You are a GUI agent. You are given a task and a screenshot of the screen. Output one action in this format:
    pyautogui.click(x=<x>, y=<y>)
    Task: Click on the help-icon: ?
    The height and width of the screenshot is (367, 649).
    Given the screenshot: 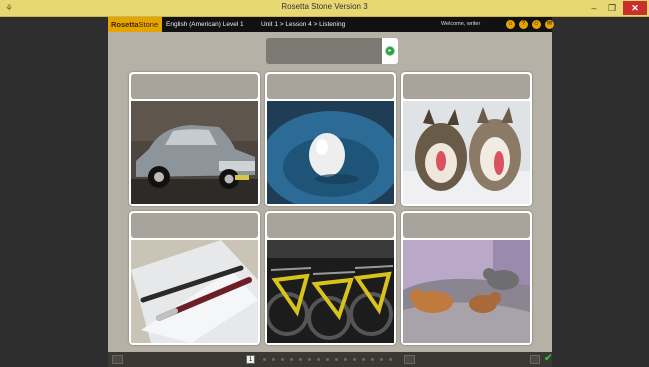 What is the action you would take?
    pyautogui.click(x=523, y=24)
    